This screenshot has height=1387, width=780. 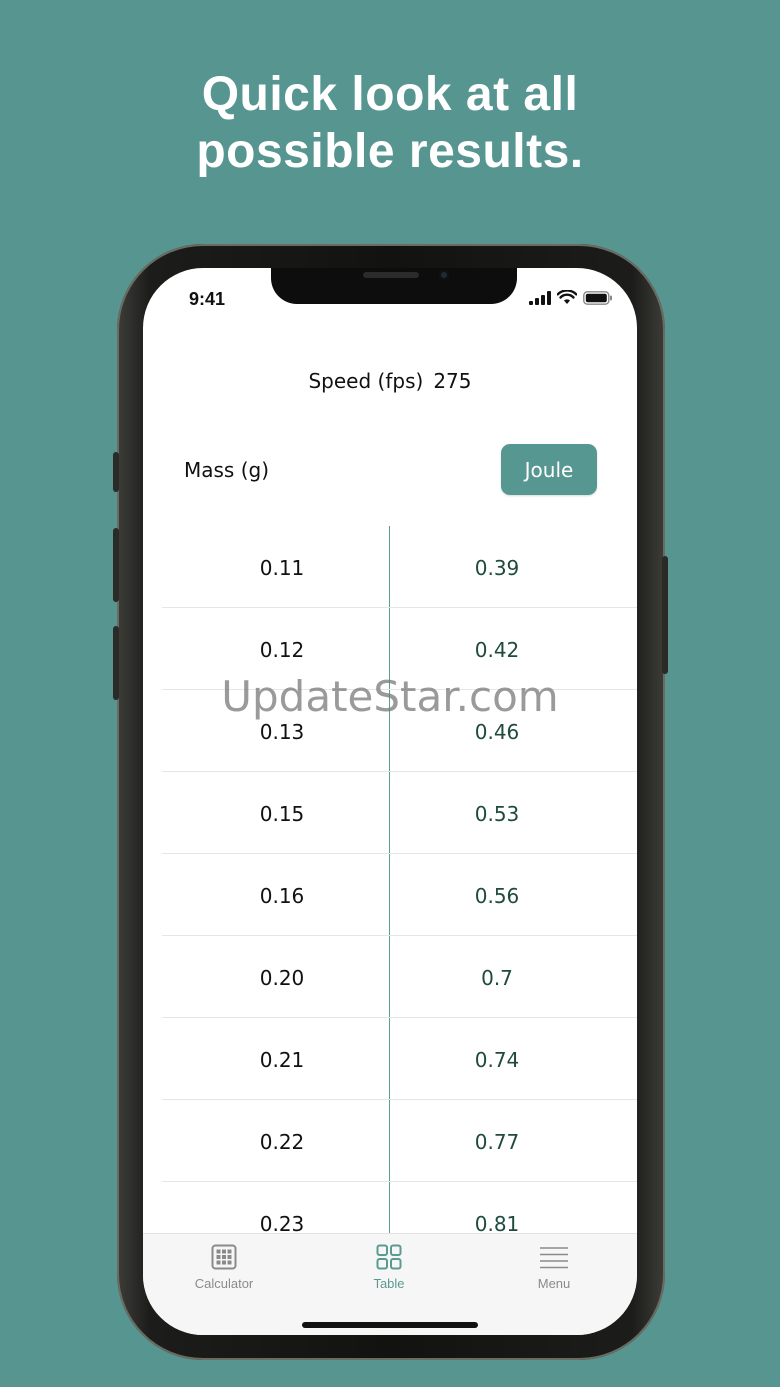 I want to click on tab-menu-label: Menu, so click(x=554, y=1283).